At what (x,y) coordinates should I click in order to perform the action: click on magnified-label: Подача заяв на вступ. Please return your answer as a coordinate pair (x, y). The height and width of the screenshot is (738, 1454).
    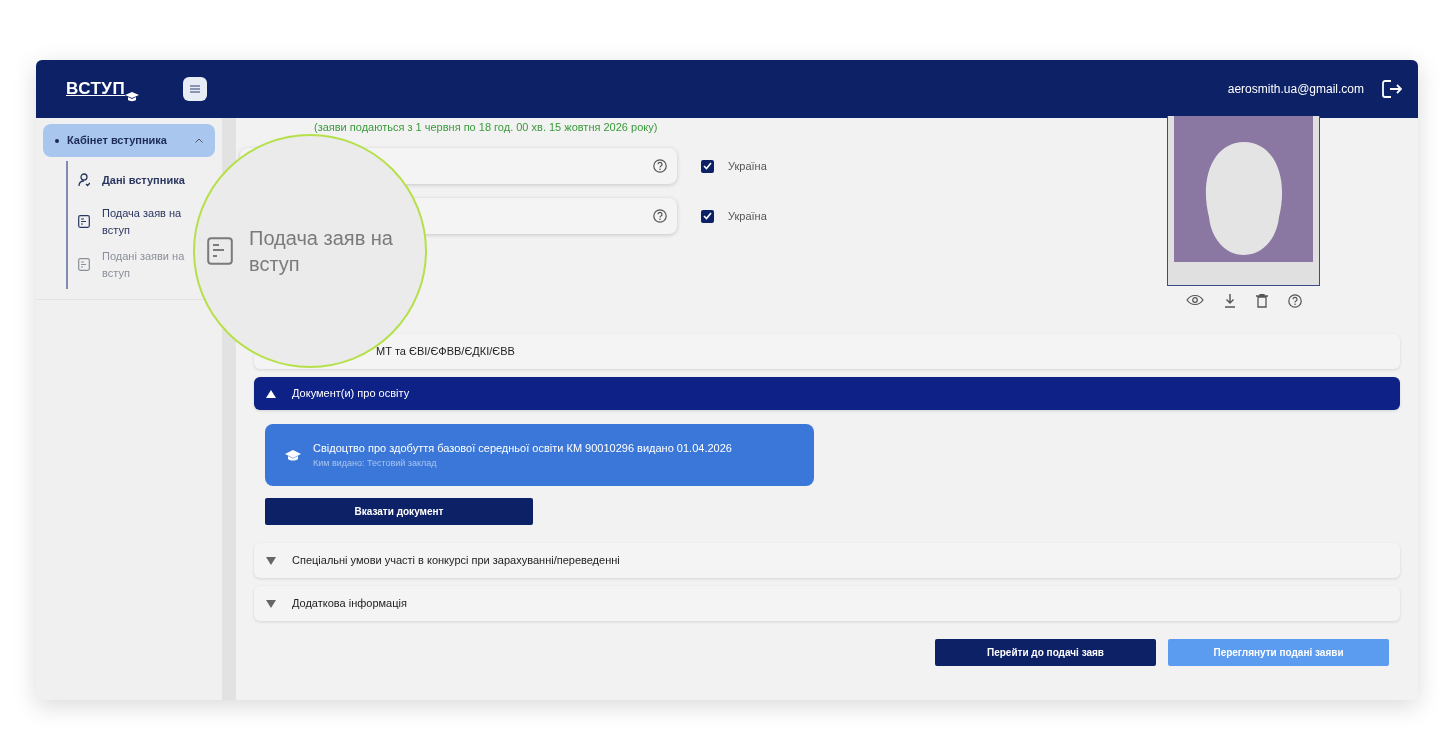
    Looking at the image, I should click on (321, 251).